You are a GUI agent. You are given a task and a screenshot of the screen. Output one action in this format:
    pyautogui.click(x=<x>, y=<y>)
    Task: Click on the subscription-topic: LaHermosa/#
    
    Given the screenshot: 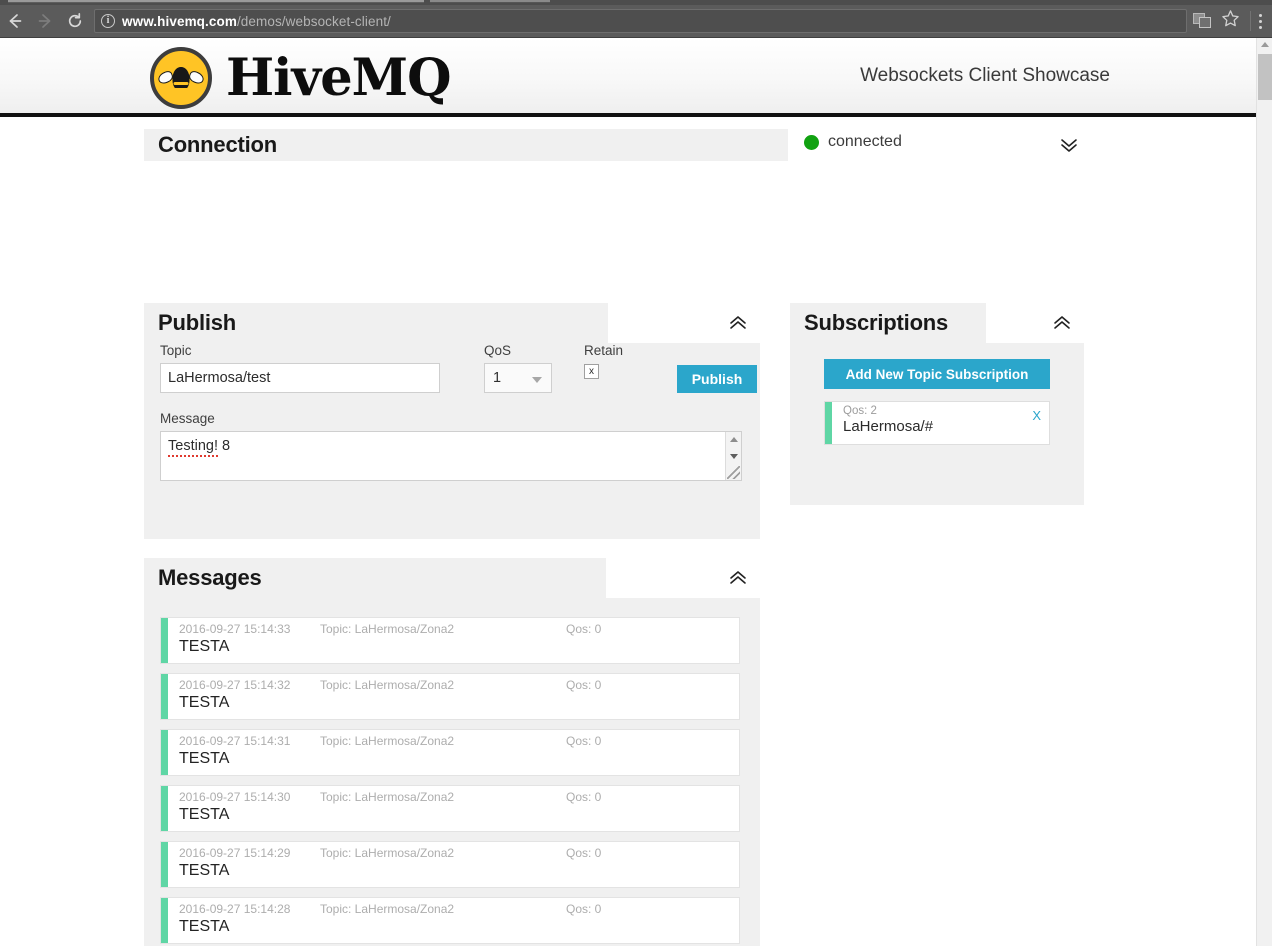 What is the action you would take?
    pyautogui.click(x=888, y=426)
    